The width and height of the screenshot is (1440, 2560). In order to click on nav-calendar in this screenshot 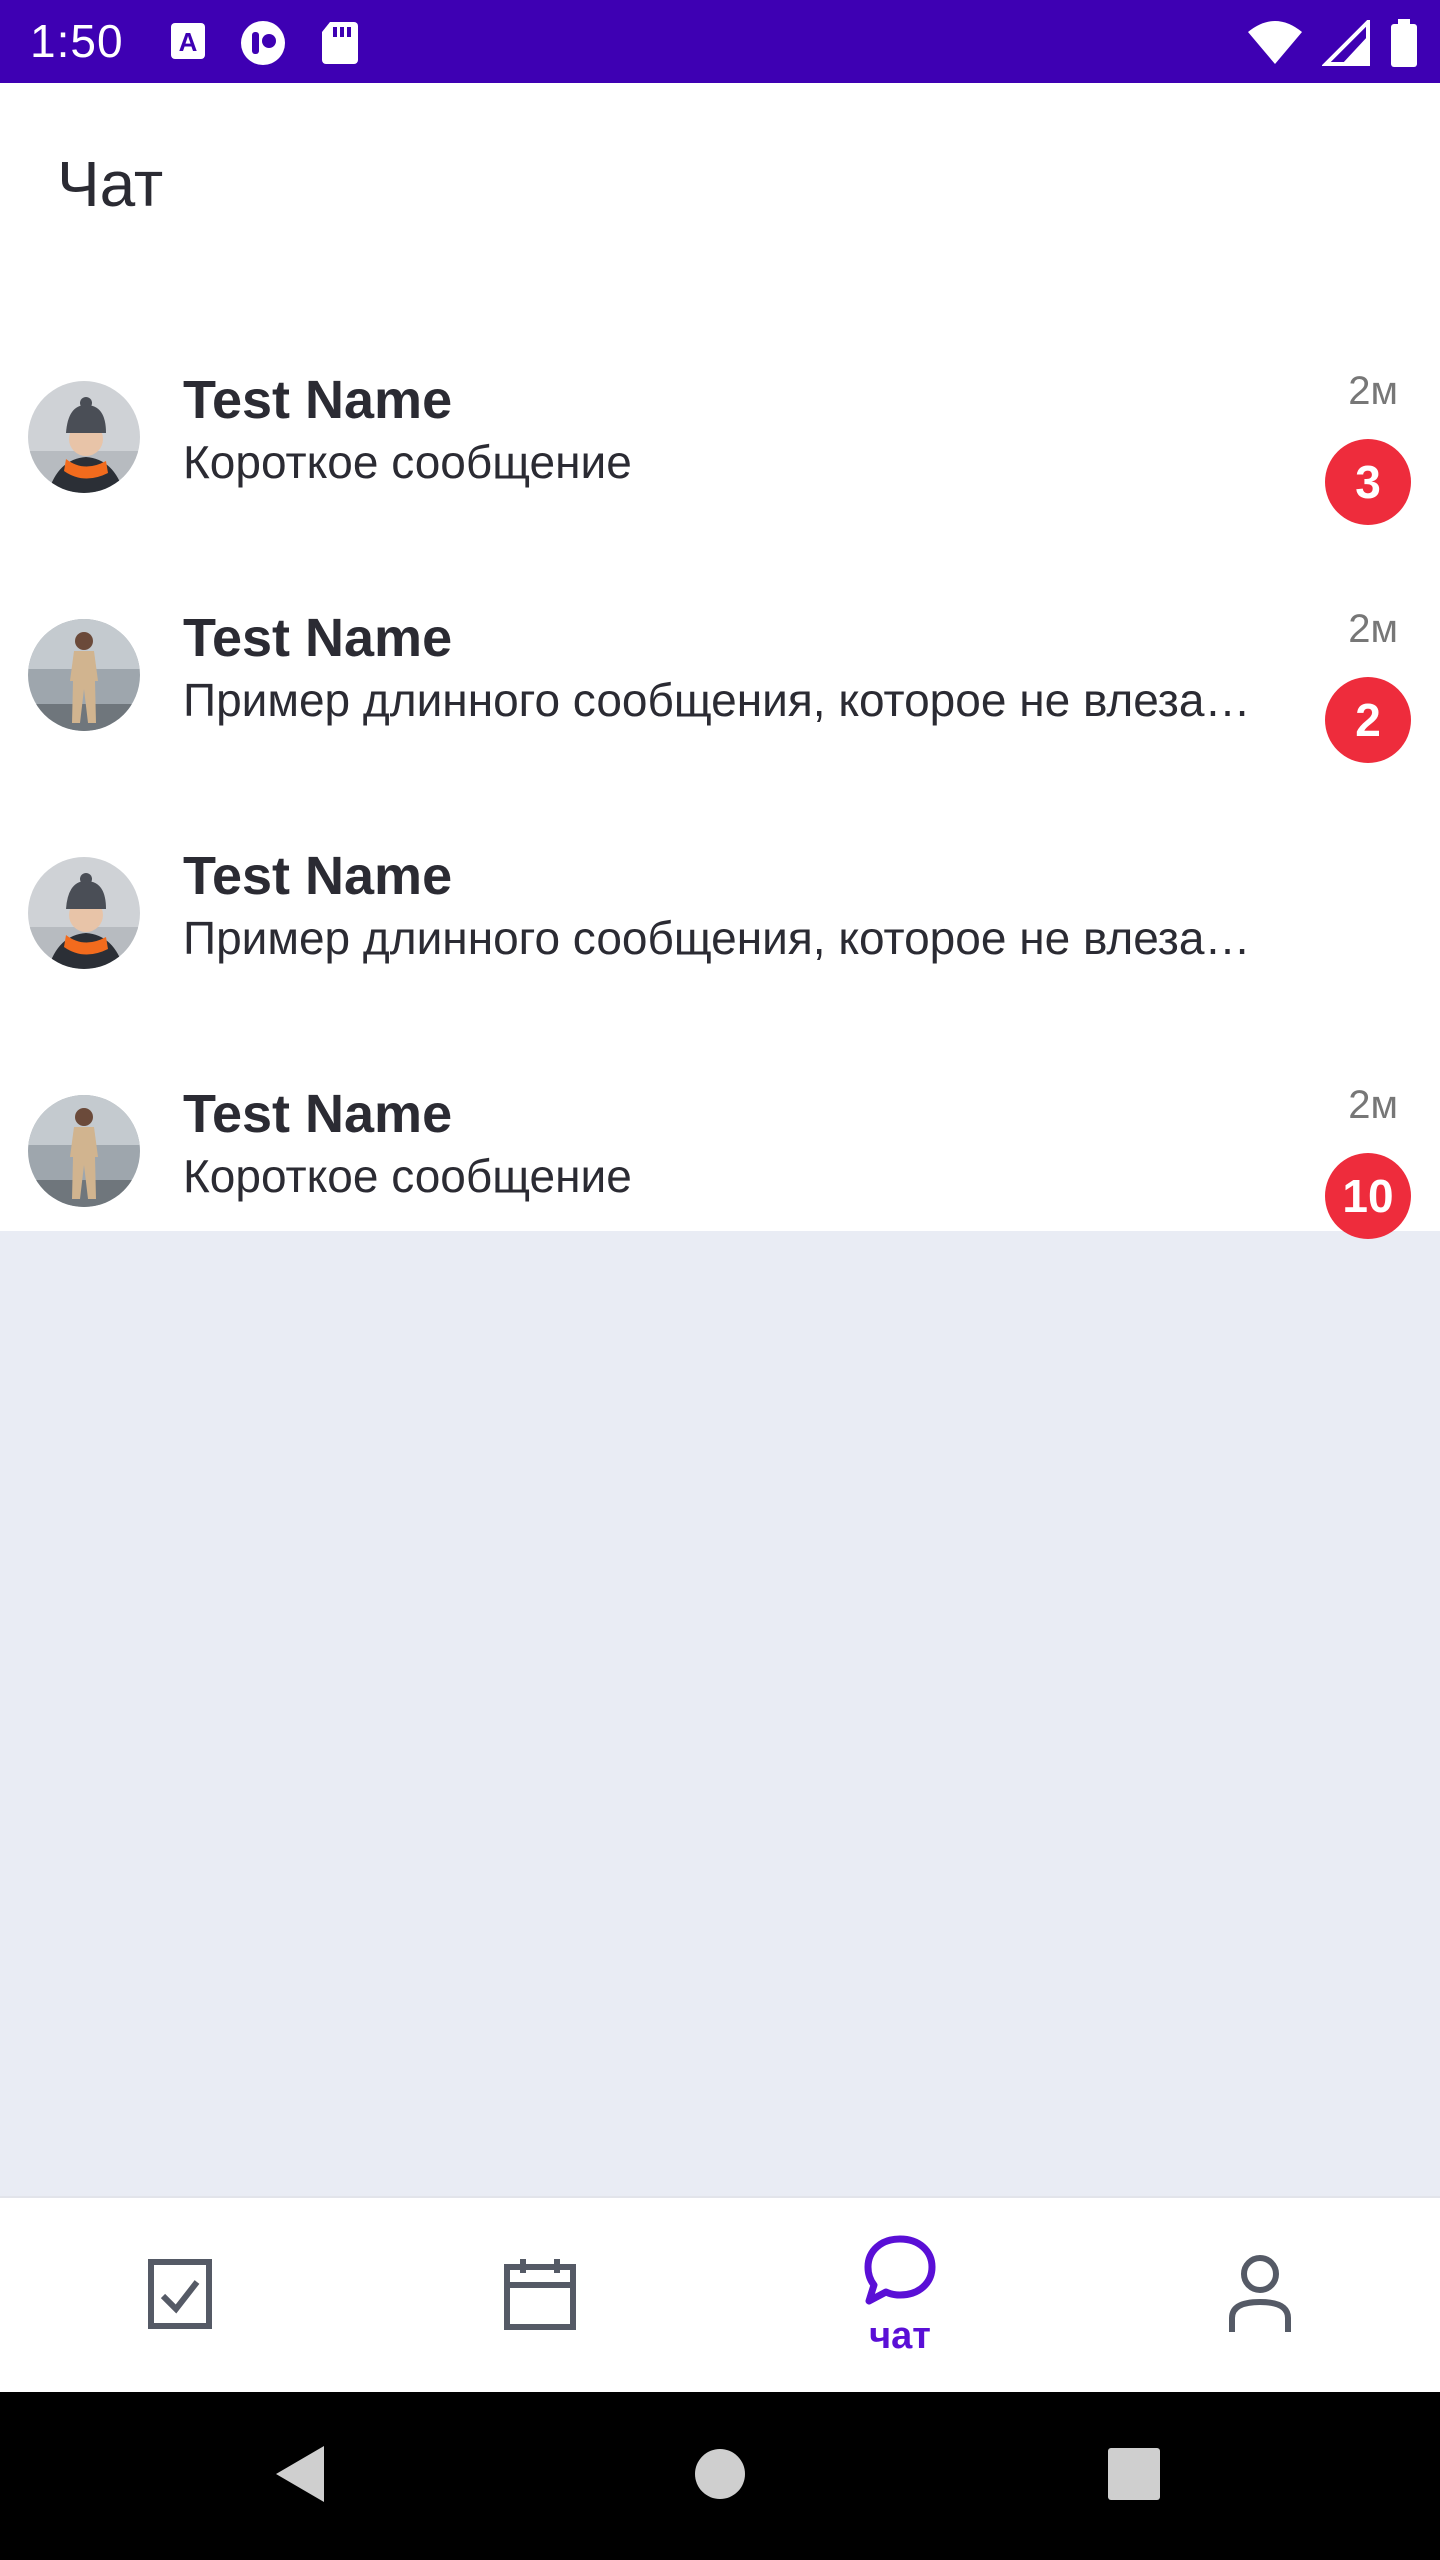, I will do `click(540, 2296)`.